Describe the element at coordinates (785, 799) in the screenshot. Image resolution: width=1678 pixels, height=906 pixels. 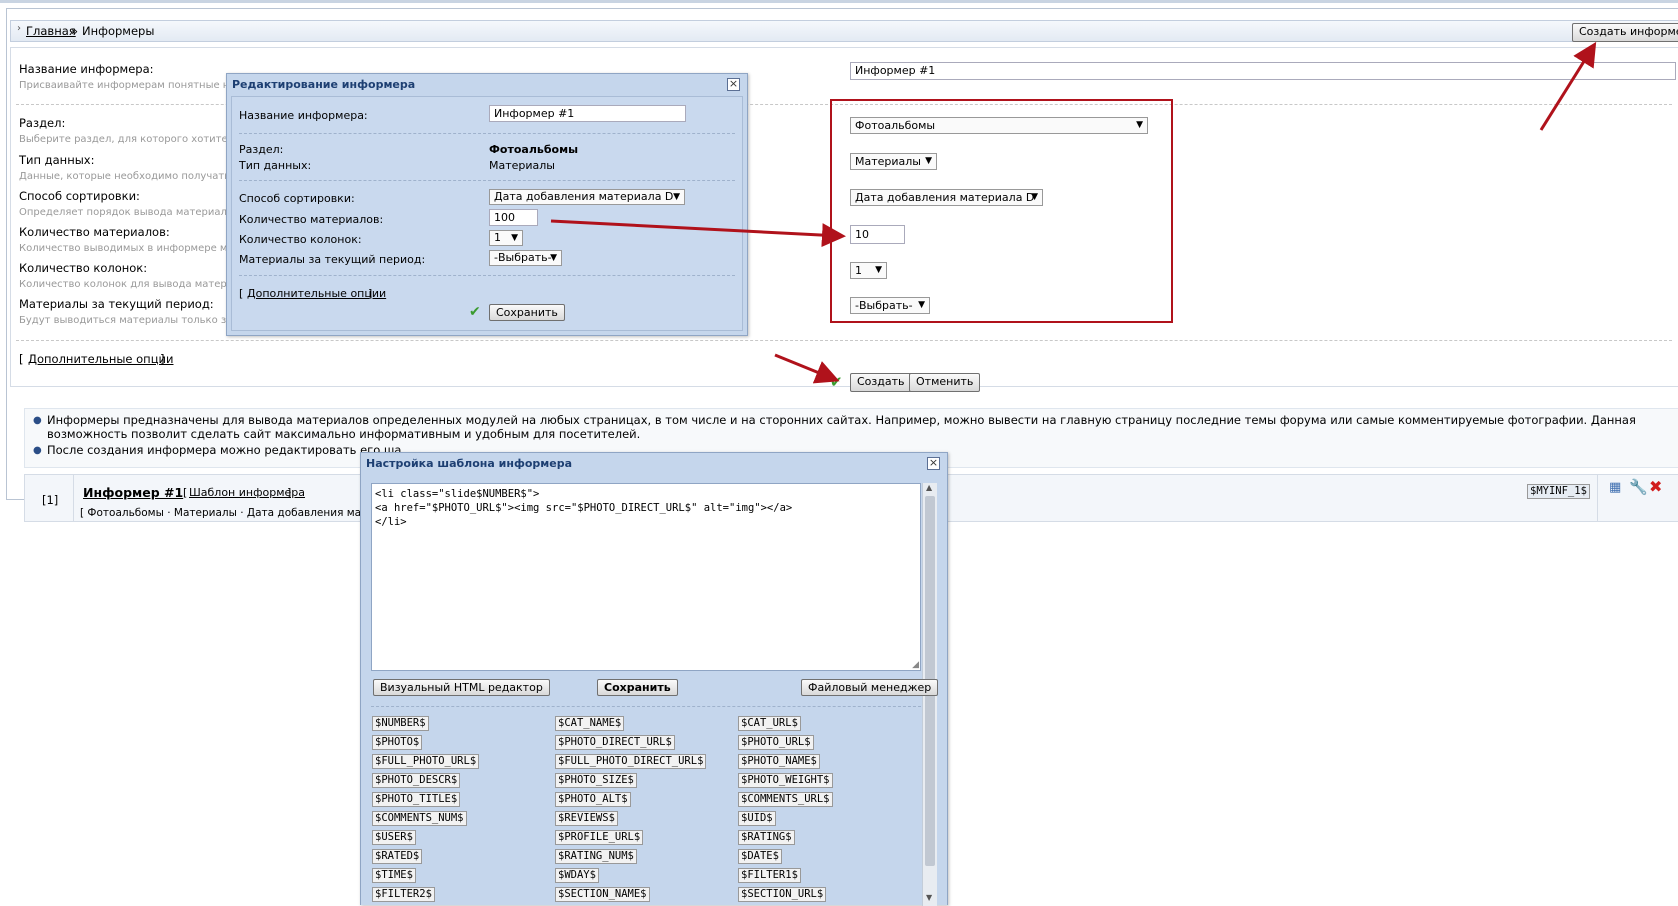
I see `template-tag: $COMMENTS_URL$` at that location.